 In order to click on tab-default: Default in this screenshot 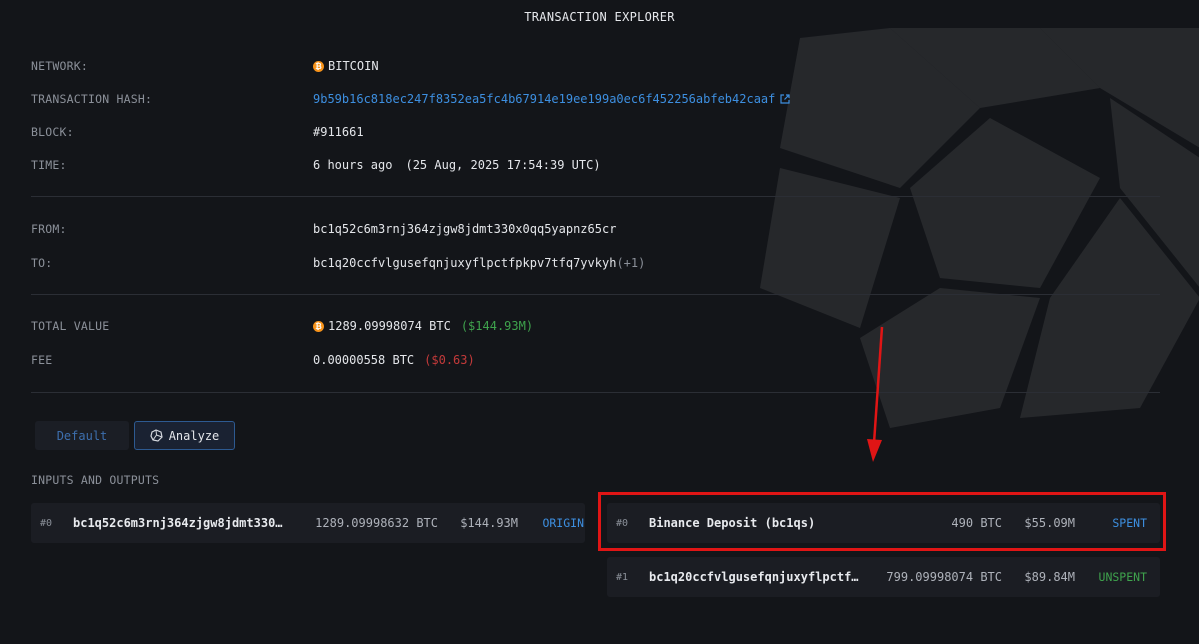, I will do `click(82, 435)`.